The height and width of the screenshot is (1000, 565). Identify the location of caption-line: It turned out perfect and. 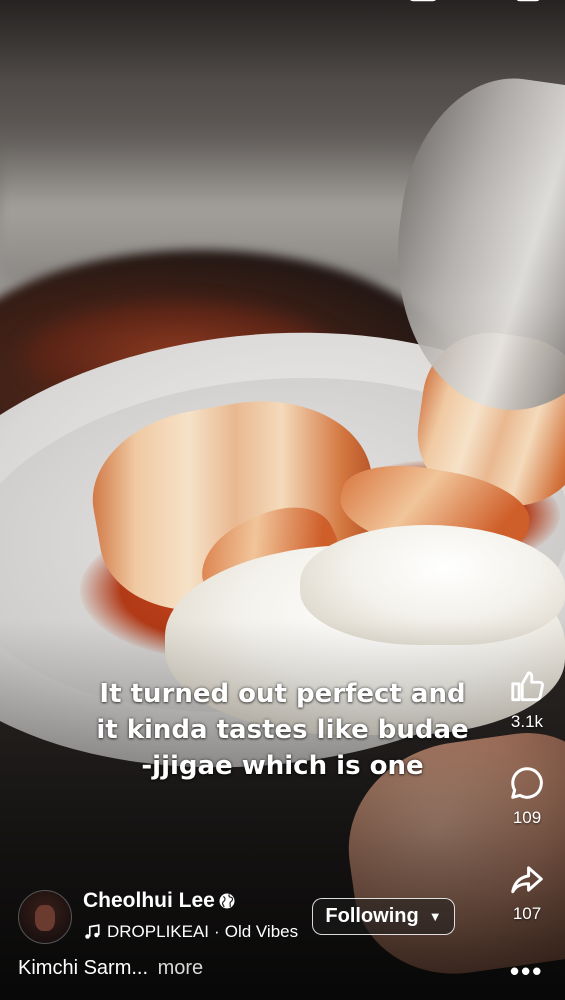
(282, 694).